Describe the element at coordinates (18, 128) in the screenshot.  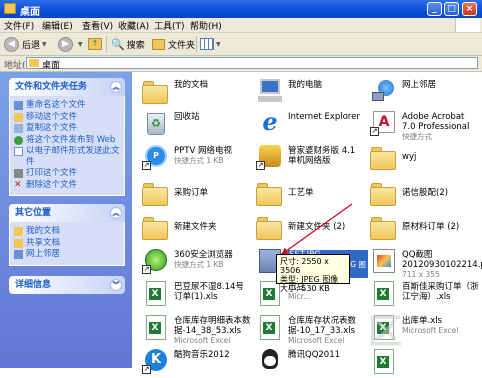
I see `copy-icon` at that location.